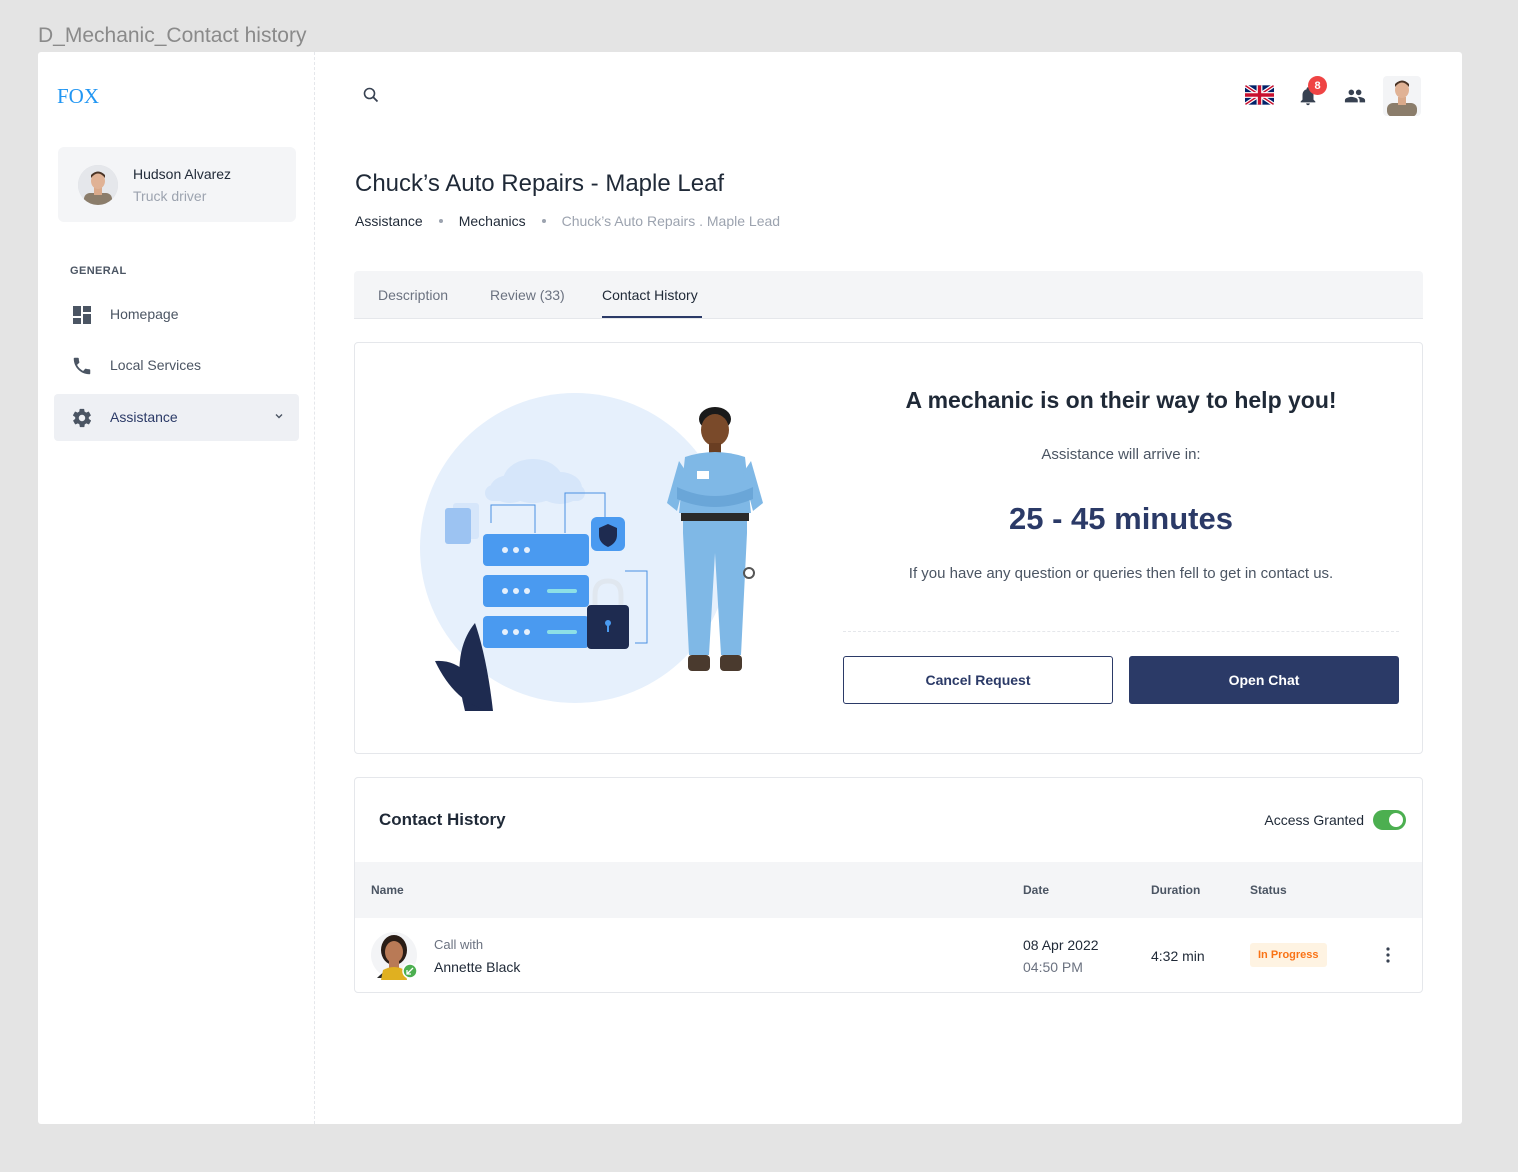  I want to click on logo: FOX, so click(78, 96).